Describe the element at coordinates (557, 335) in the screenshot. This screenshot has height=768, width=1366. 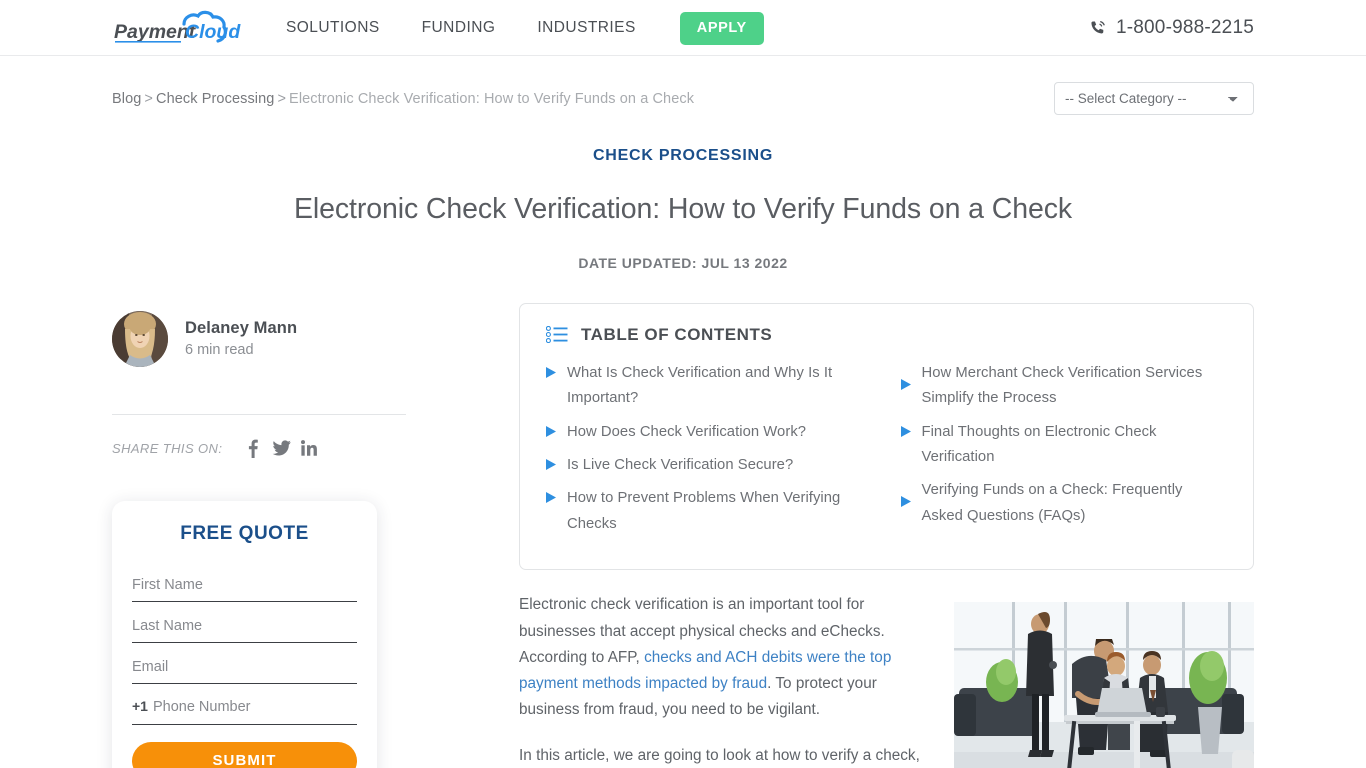
I see `list-icon` at that location.